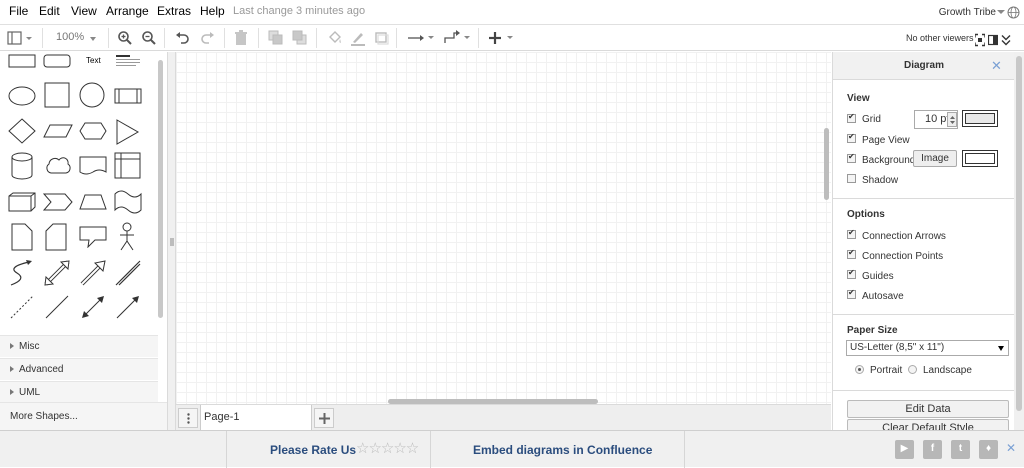 This screenshot has height=468, width=1024. What do you see at coordinates (967, 12) in the screenshot?
I see `user-menu: Growth Tribe` at bounding box center [967, 12].